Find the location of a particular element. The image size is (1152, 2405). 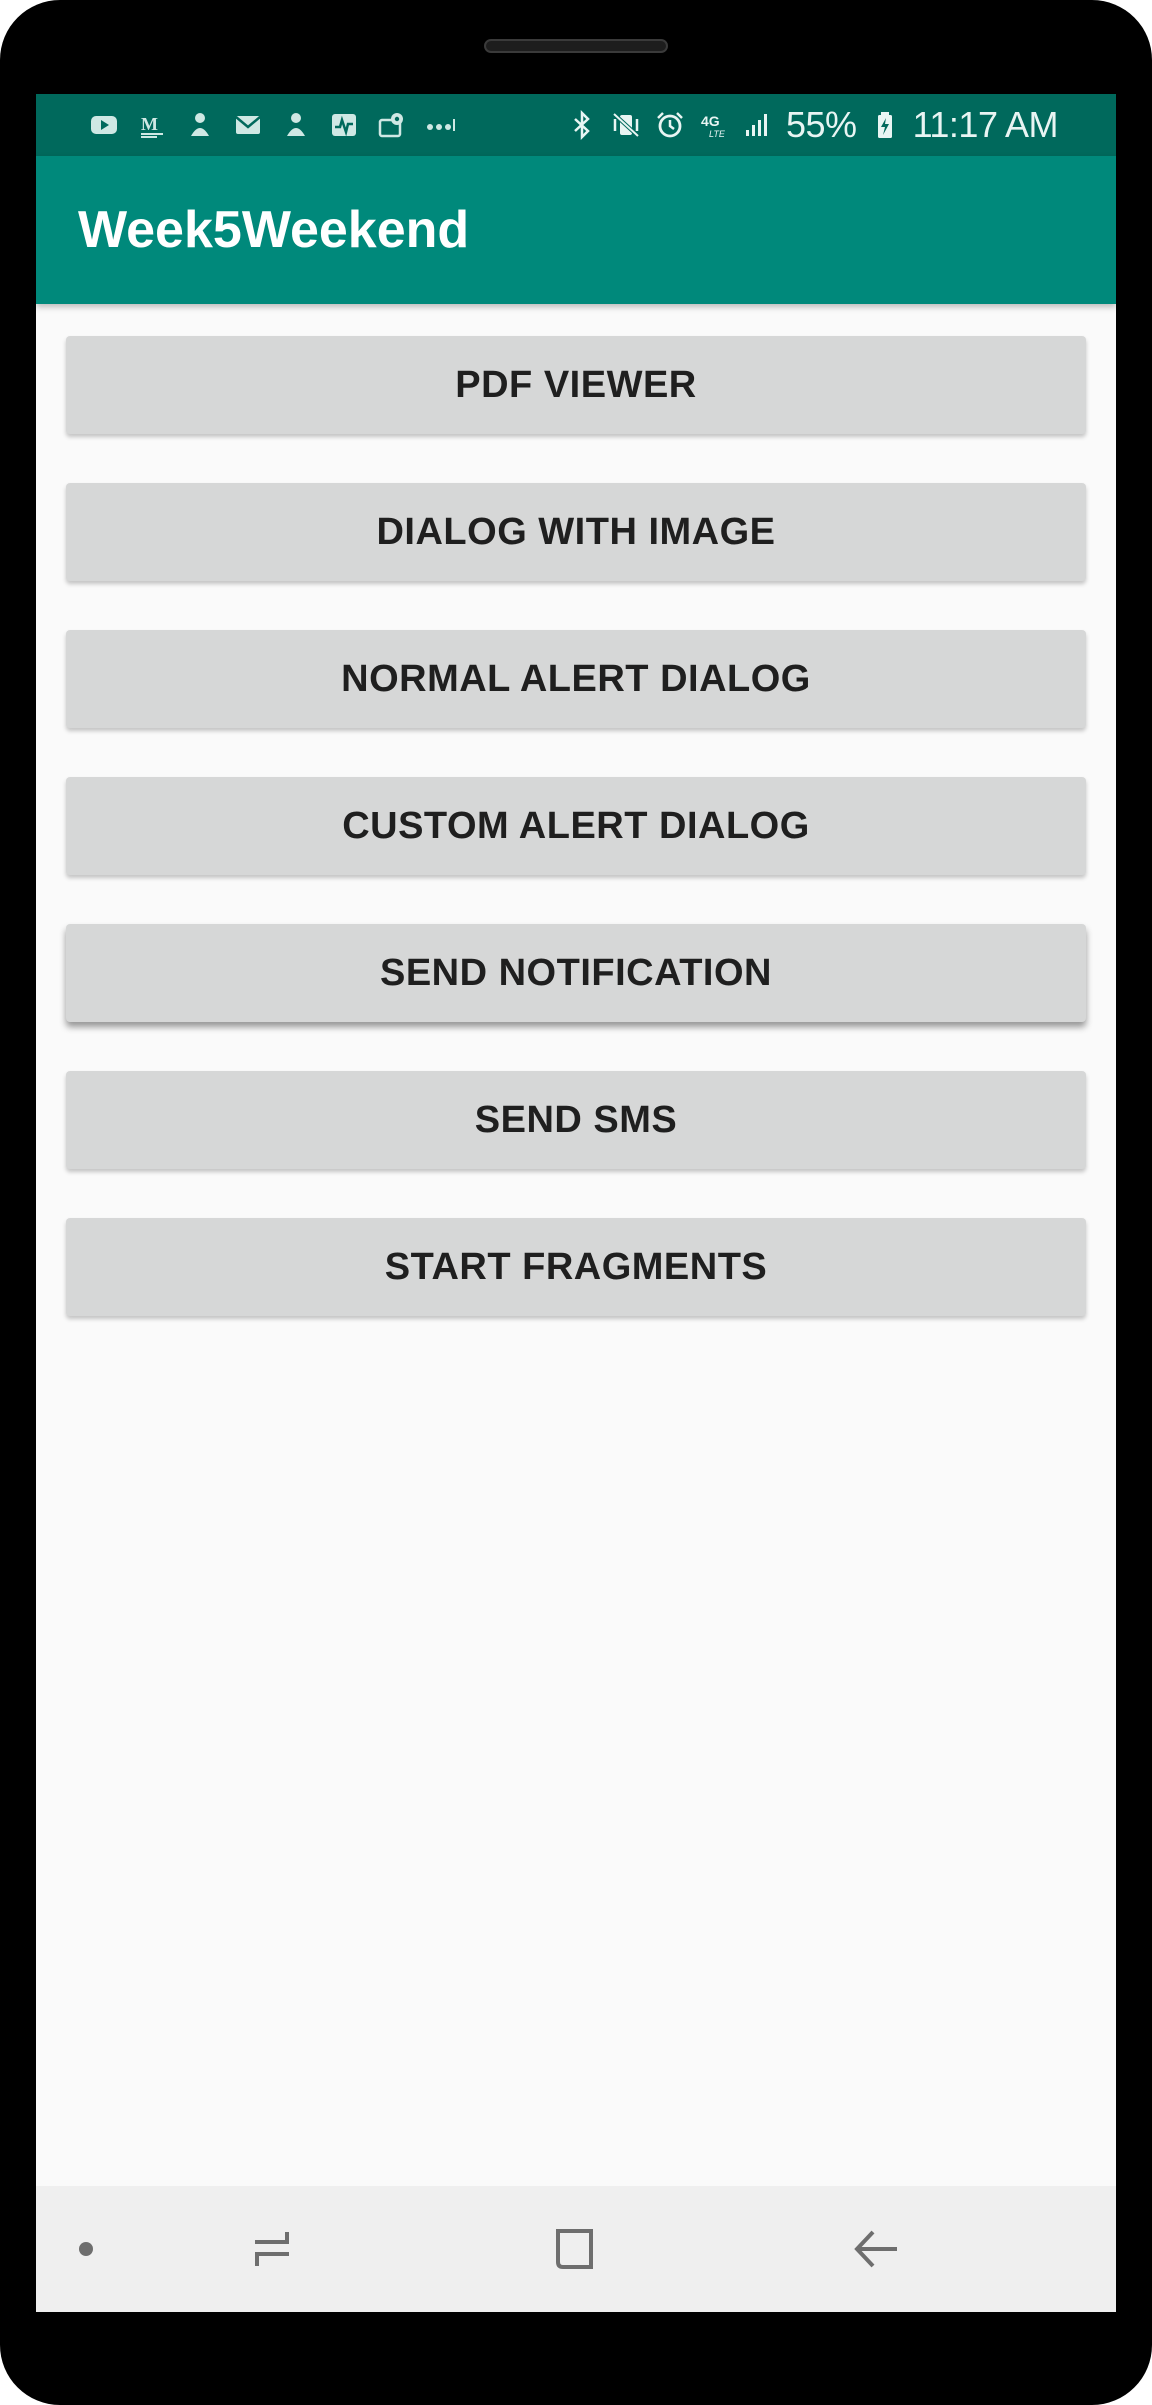

custom-alert-dialog-button: CUSTOM ALERT DIALOG is located at coordinates (576, 826).